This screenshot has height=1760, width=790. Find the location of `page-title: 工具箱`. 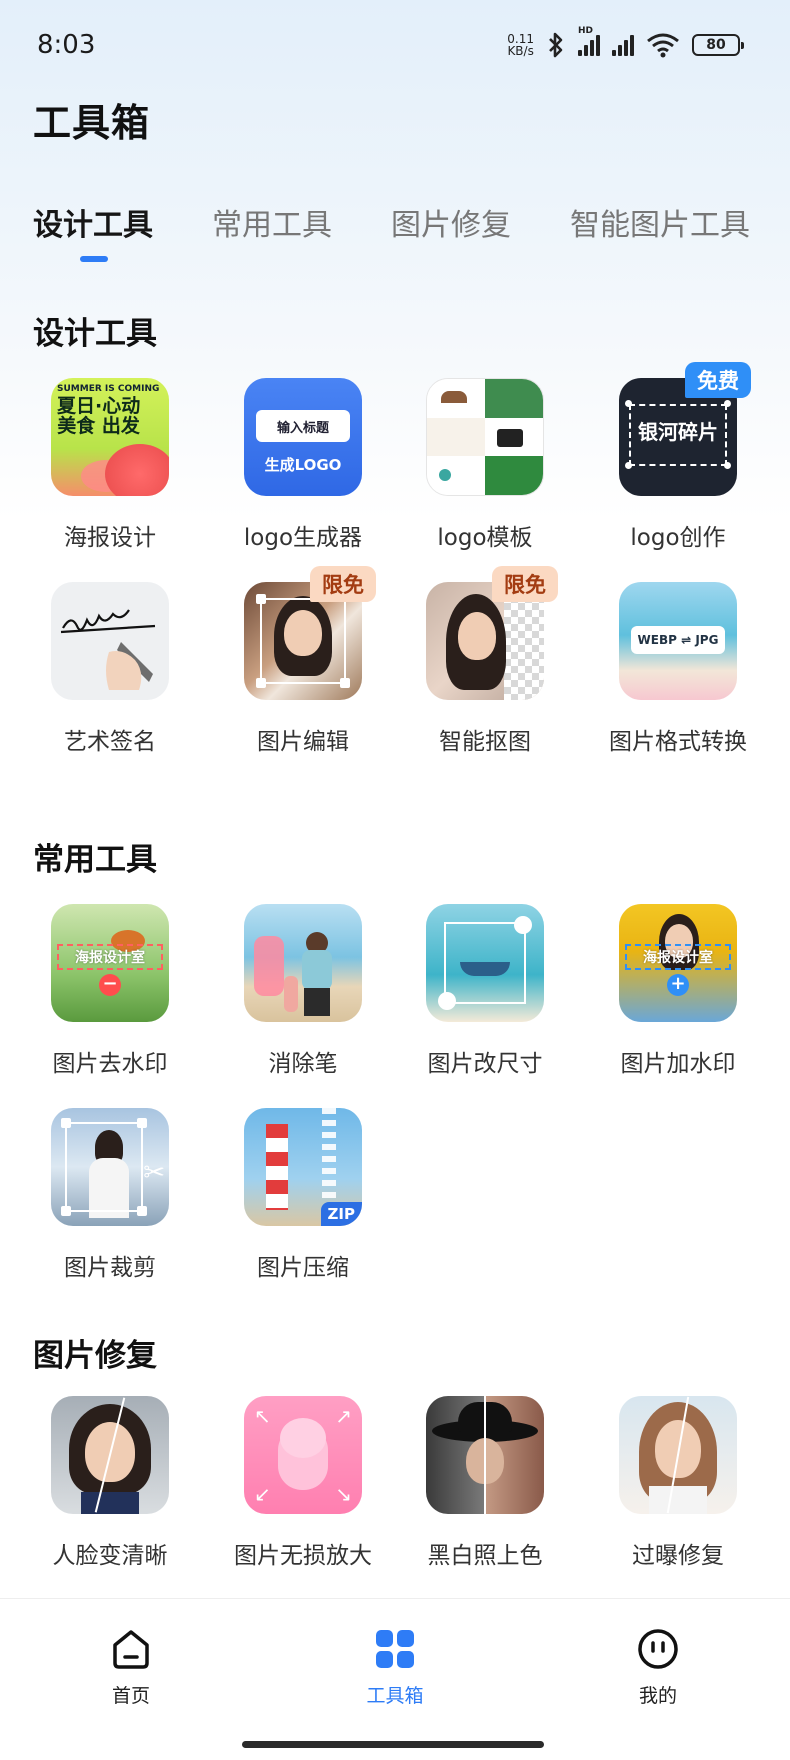

page-title: 工具箱 is located at coordinates (92, 123).